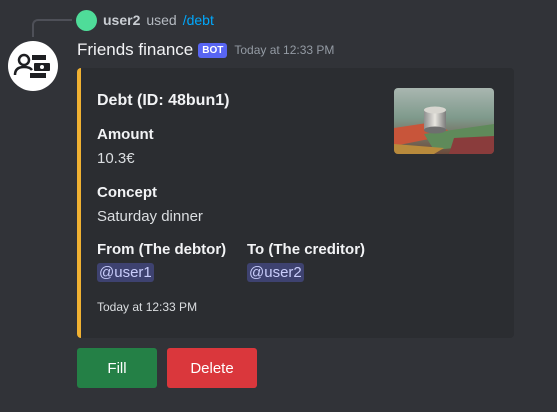  I want to click on reply-avatar, so click(86, 20).